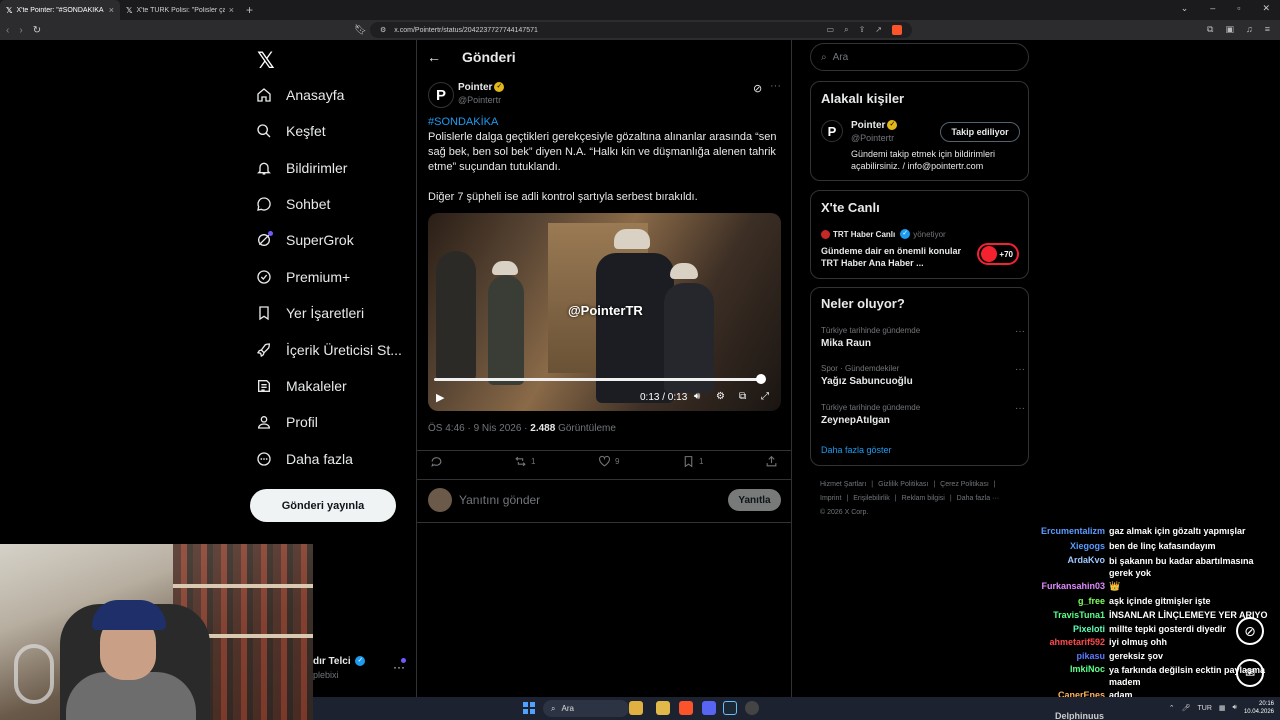 The height and width of the screenshot is (720, 1280). What do you see at coordinates (524, 461) in the screenshot?
I see `repost-action: 1` at bounding box center [524, 461].